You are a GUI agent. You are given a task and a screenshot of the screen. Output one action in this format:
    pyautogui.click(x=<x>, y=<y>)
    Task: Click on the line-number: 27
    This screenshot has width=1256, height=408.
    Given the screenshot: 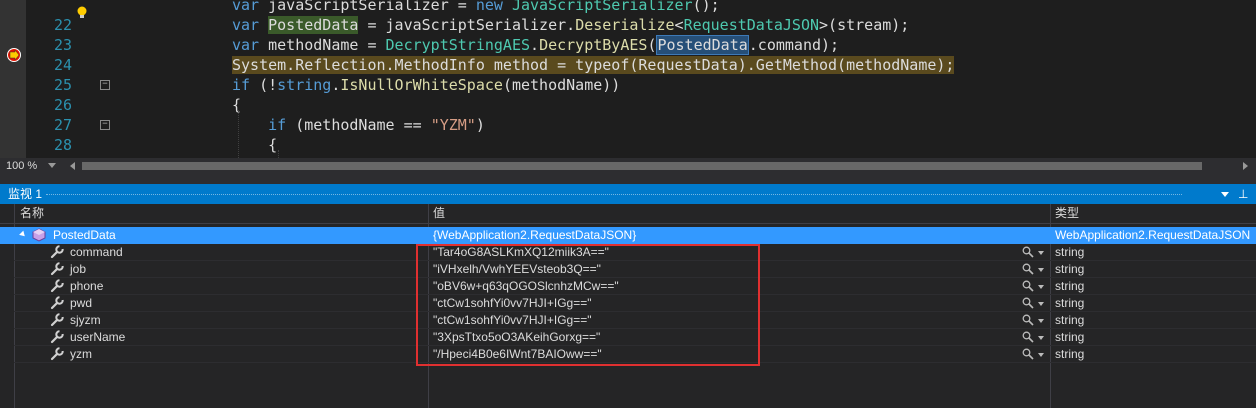 What is the action you would take?
    pyautogui.click(x=62, y=125)
    